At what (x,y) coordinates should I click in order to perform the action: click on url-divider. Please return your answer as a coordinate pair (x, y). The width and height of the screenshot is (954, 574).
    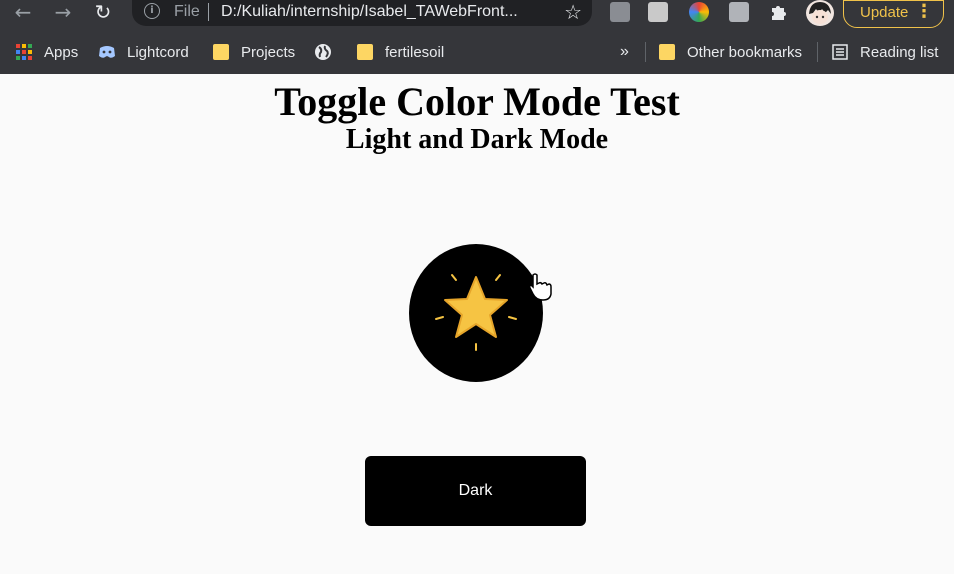
    Looking at the image, I should click on (208, 12).